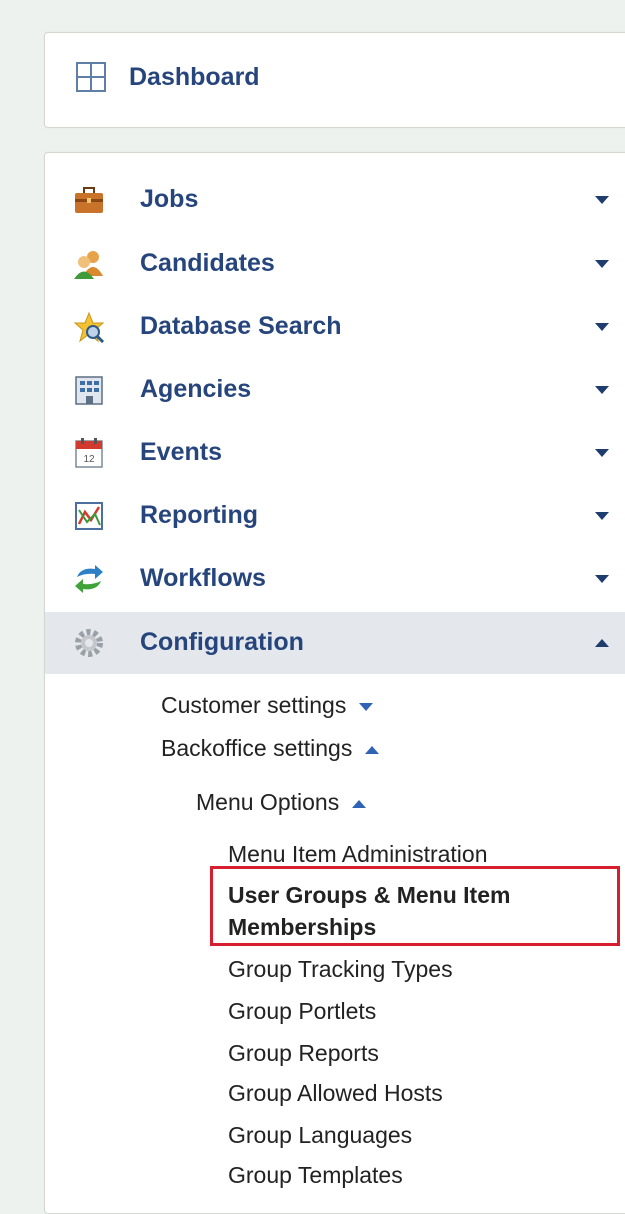  Describe the element at coordinates (91, 77) in the screenshot. I see `dashboard-grid-icon` at that location.